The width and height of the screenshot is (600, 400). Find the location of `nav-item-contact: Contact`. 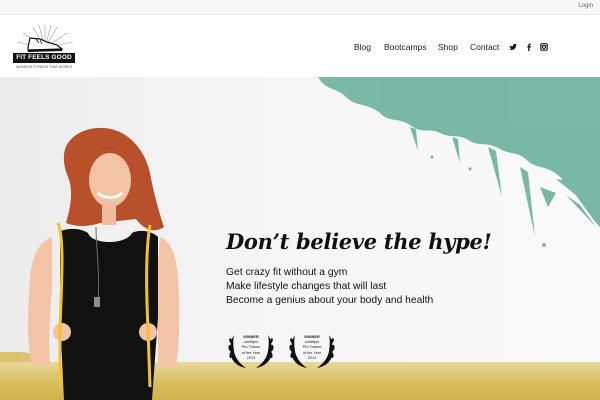

nav-item-contact: Contact is located at coordinates (484, 47).